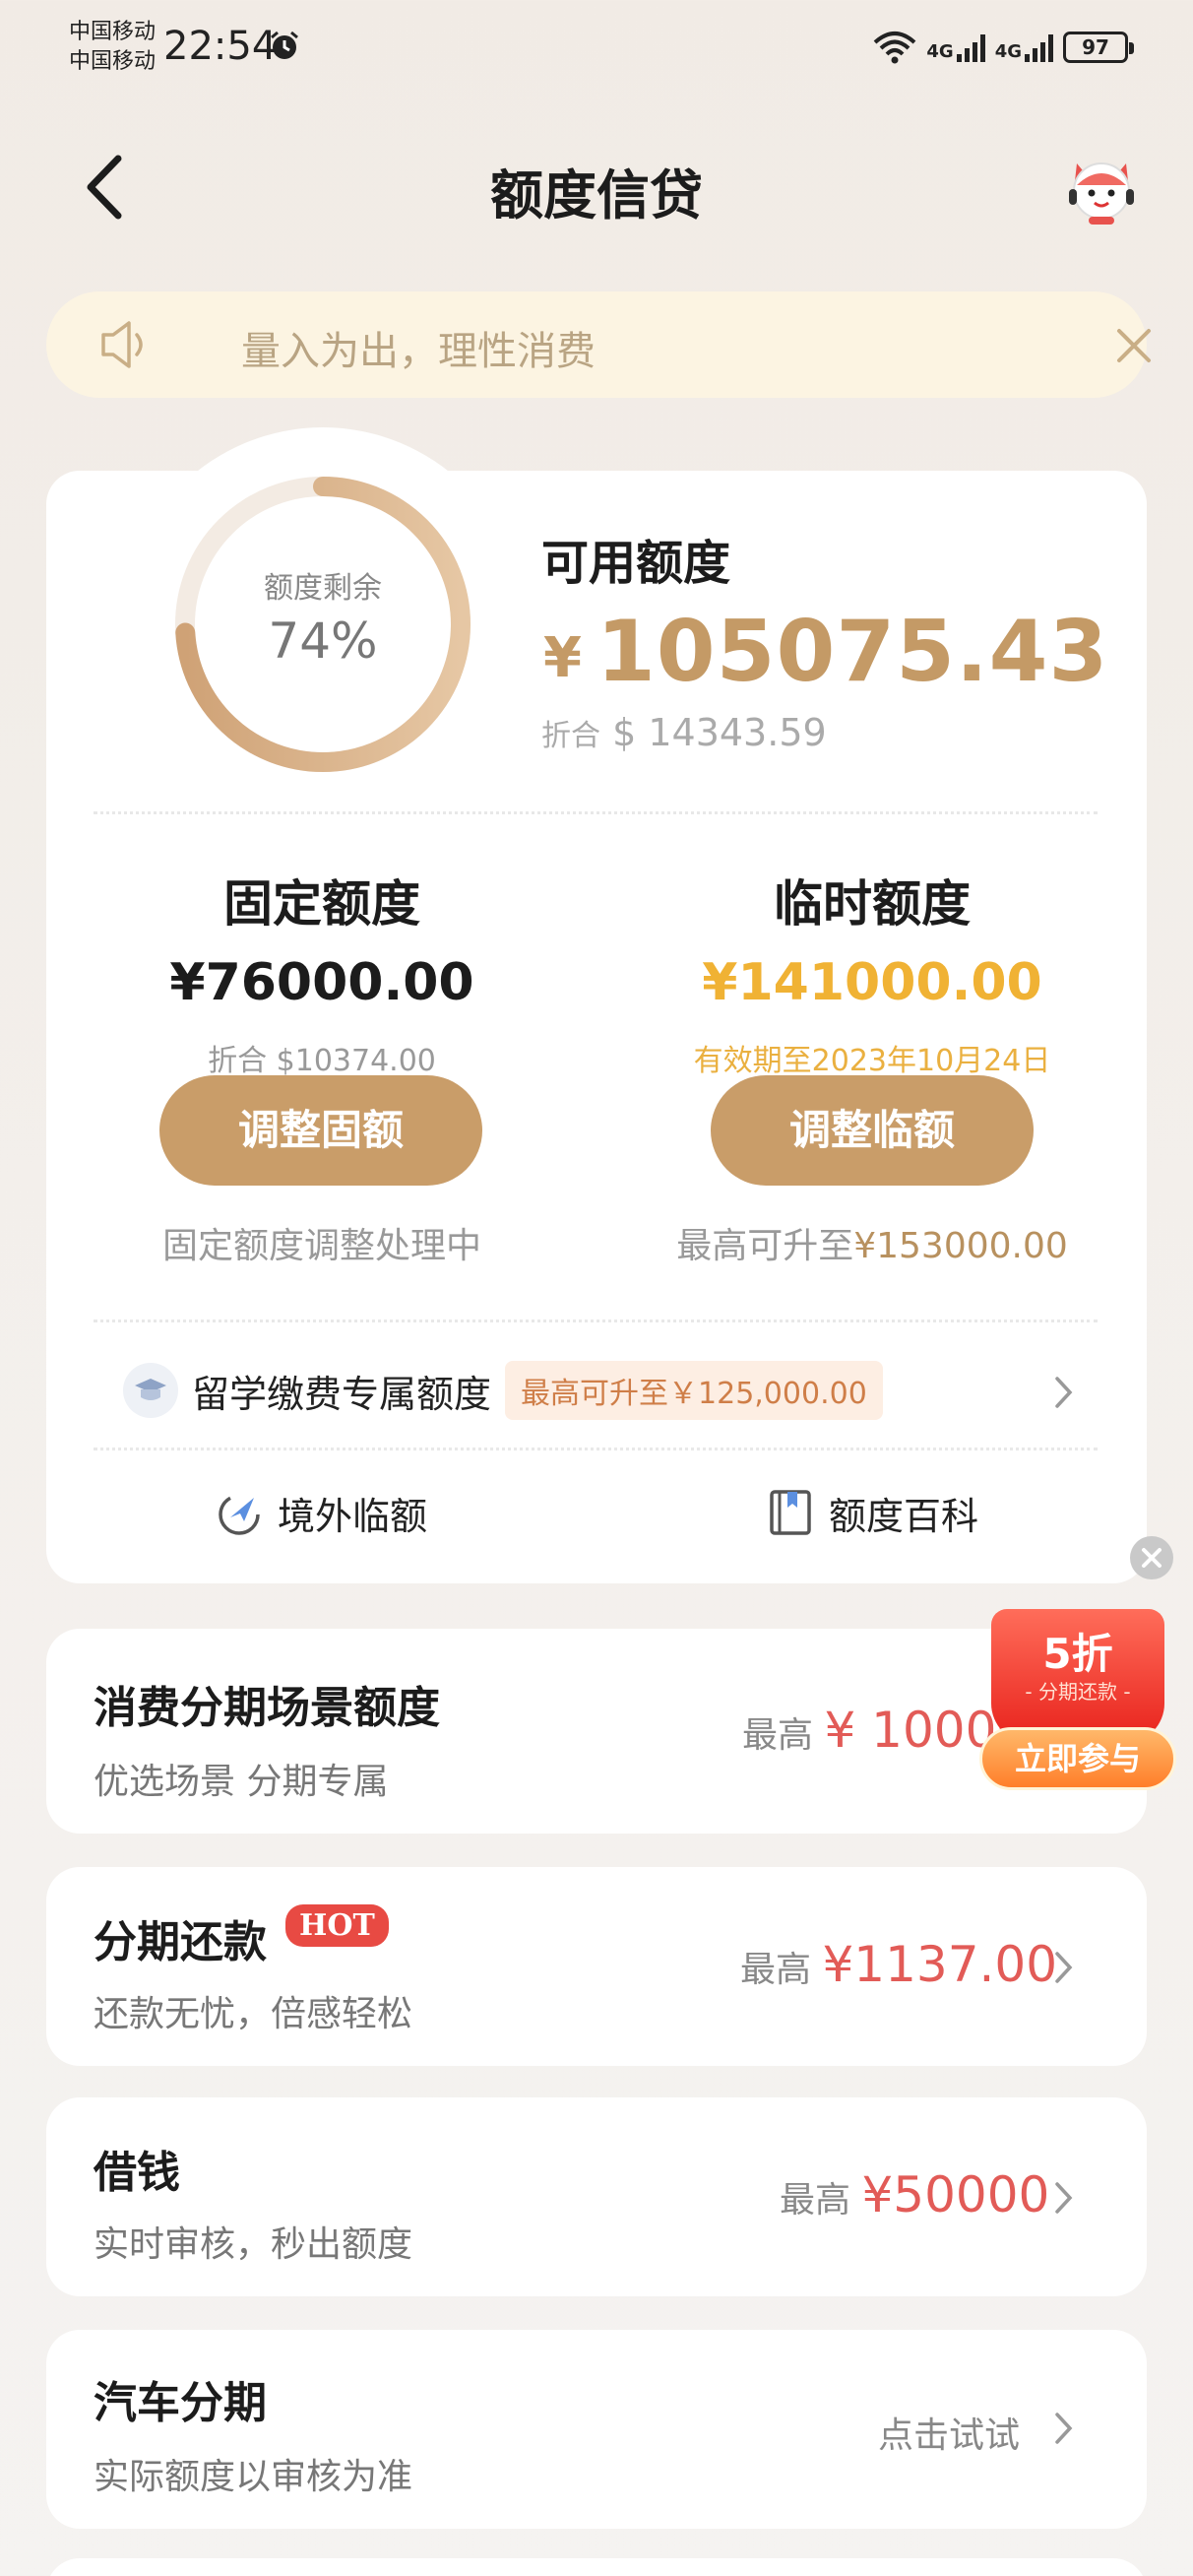 The width and height of the screenshot is (1193, 2576). I want to click on temp-note-amount: ¥153000.00, so click(960, 1246).